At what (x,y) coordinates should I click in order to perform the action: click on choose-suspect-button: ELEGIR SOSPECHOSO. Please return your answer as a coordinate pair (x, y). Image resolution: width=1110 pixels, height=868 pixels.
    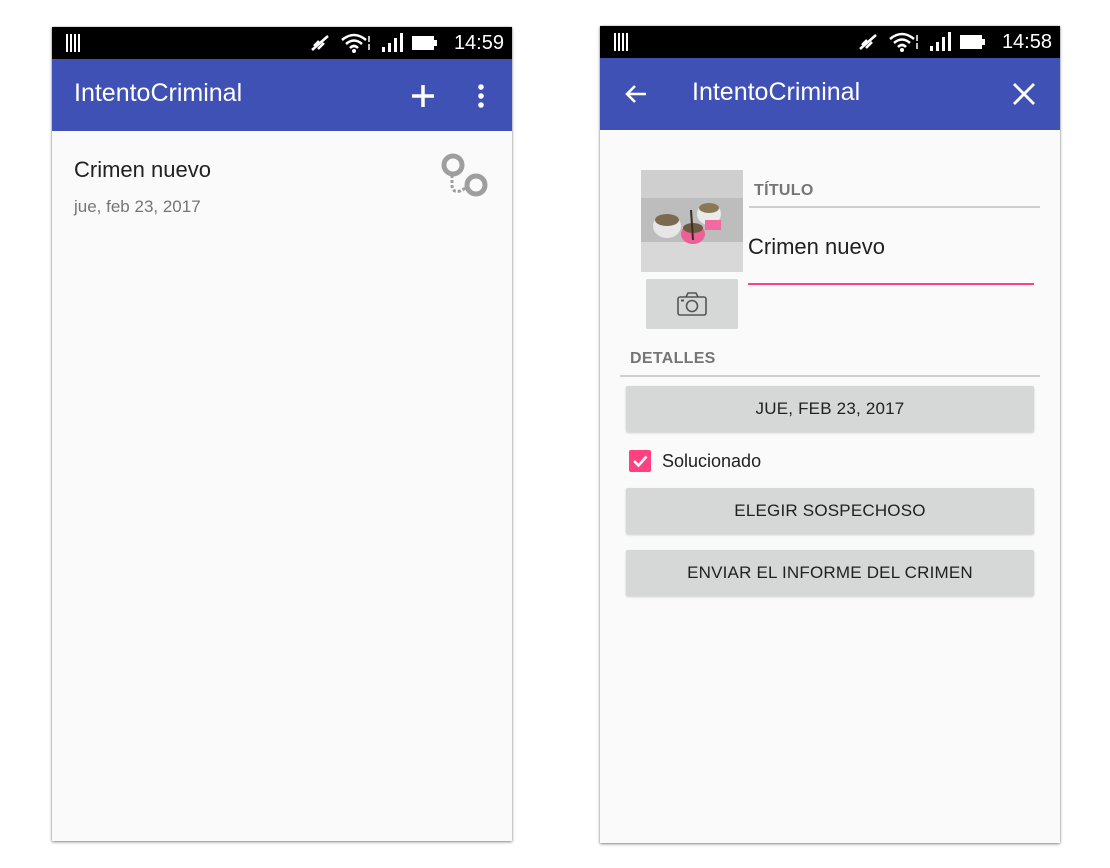
    Looking at the image, I should click on (830, 511).